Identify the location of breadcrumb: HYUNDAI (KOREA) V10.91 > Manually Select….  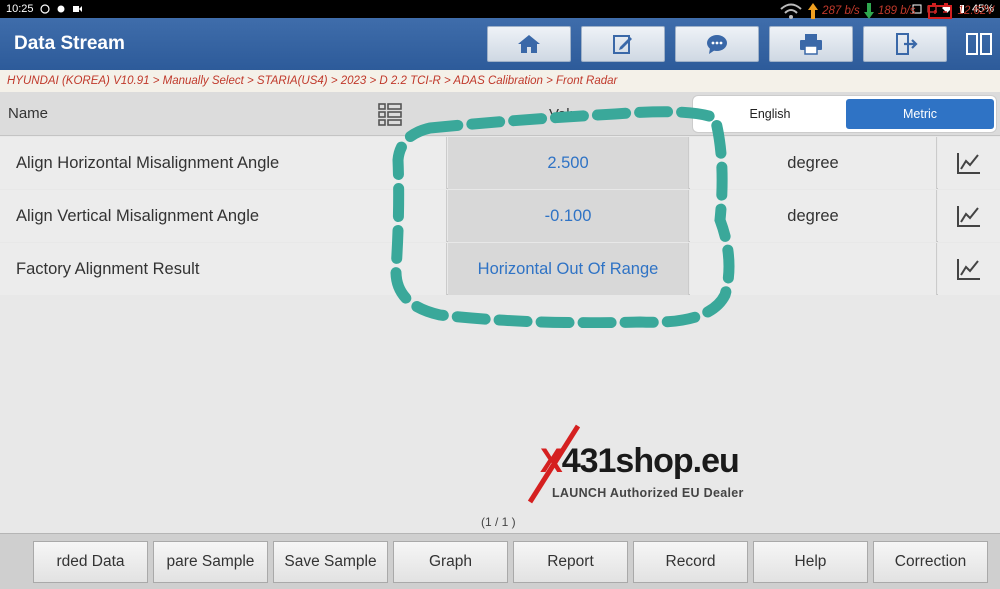
(500, 81).